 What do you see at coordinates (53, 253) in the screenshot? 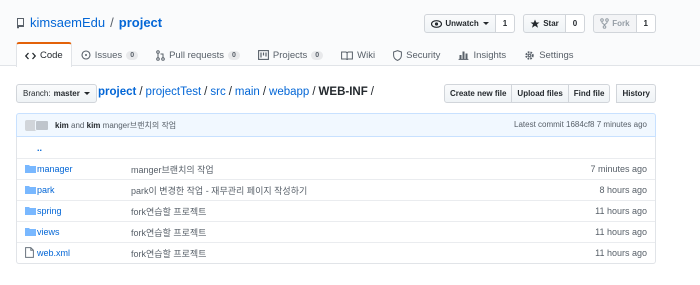
I see `file-name-link: web.xml` at bounding box center [53, 253].